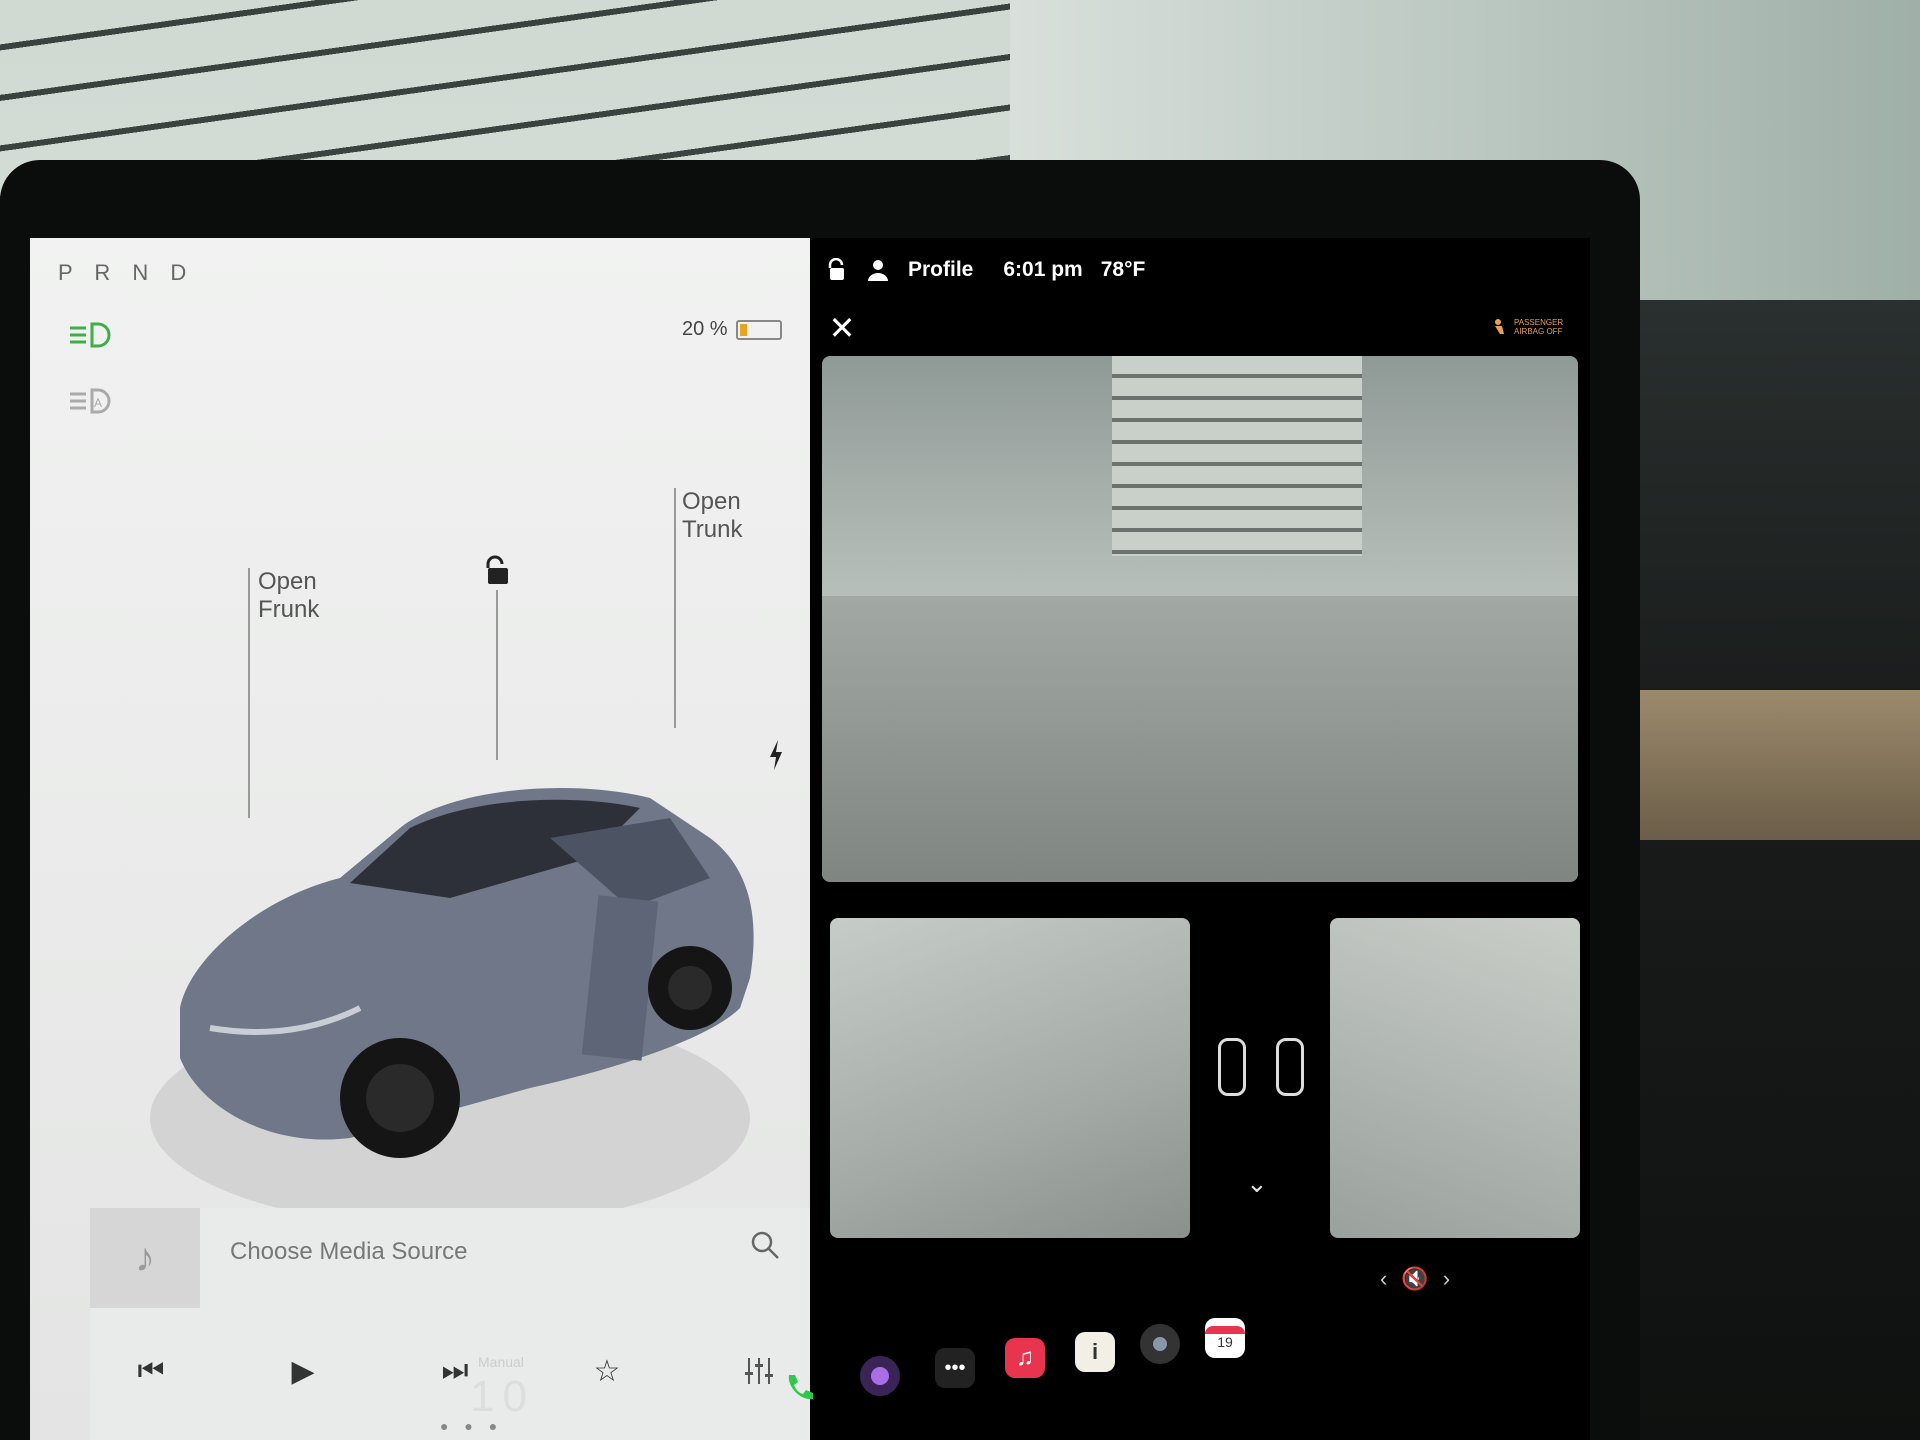 The width and height of the screenshot is (1920, 1440). I want to click on close-camera-button: ✕, so click(842, 328).